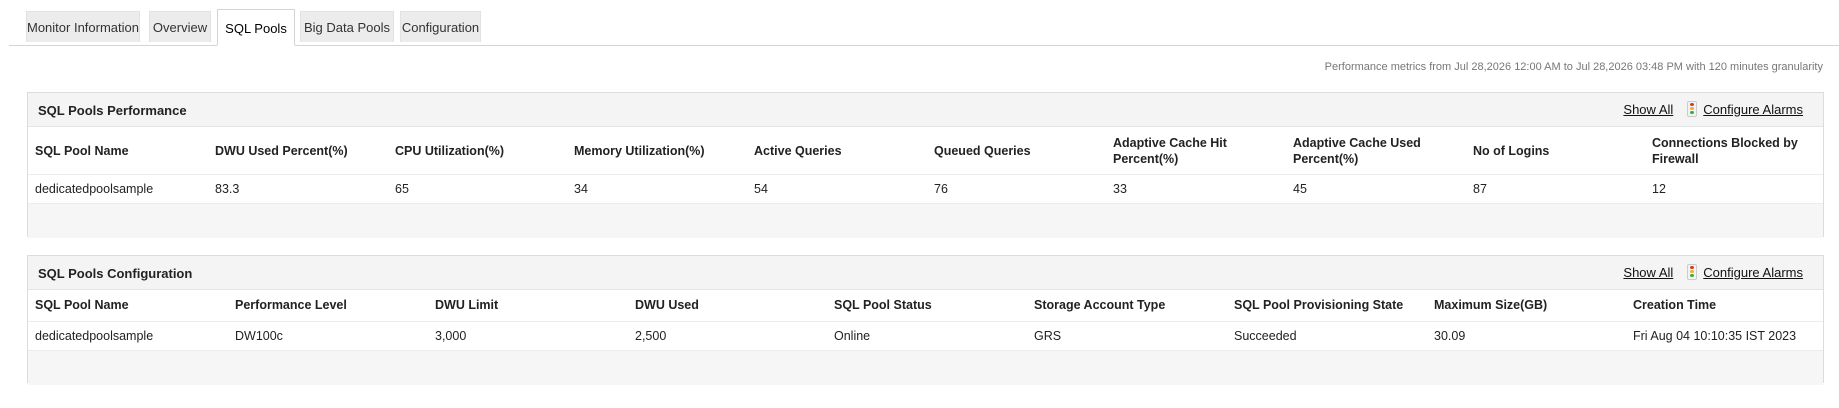 Image resolution: width=1839 pixels, height=408 pixels. Describe the element at coordinates (1491, 305) in the screenshot. I see `column-header: Maximum Size(GB)` at that location.